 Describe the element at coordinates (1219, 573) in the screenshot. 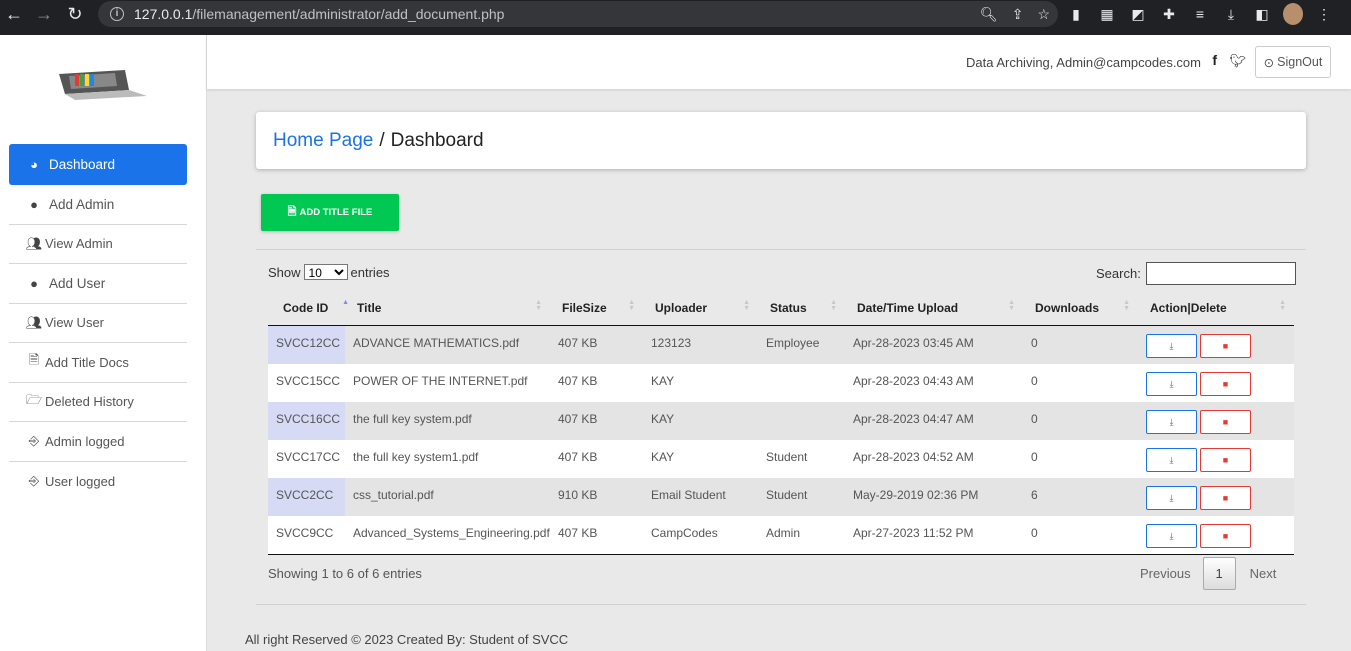

I see `pagination-page-1: 1` at that location.